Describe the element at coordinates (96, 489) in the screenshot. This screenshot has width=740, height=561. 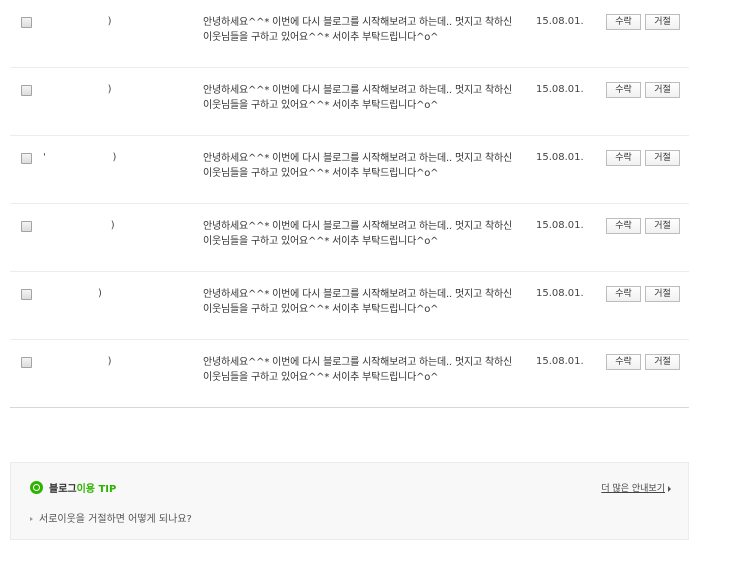
I see `tip-title-usage: 이용 TIP` at that location.